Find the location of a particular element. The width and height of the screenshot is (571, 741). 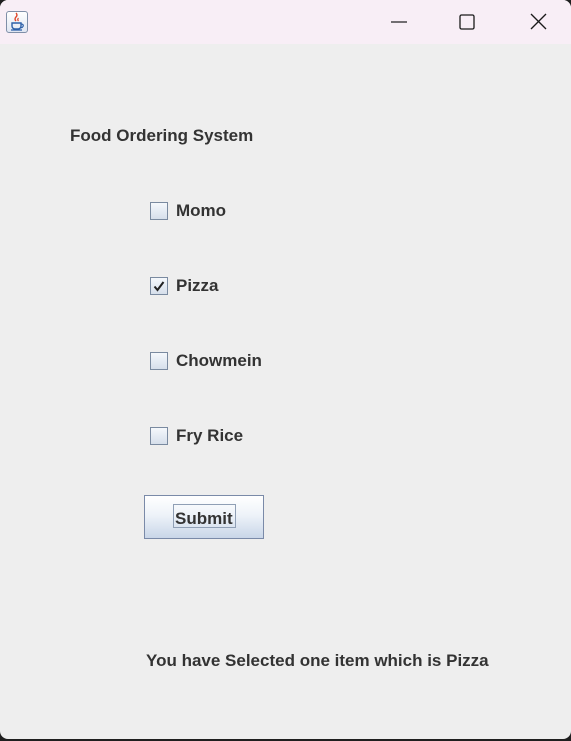

minimize-button is located at coordinates (399, 22).